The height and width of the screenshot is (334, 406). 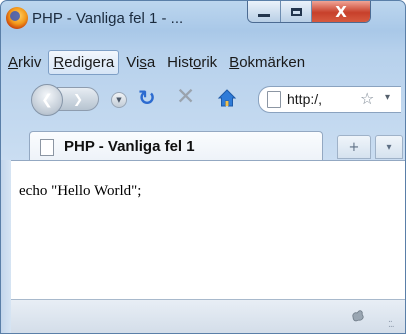 I want to click on menu-redigera: Redigera, so click(x=84, y=62).